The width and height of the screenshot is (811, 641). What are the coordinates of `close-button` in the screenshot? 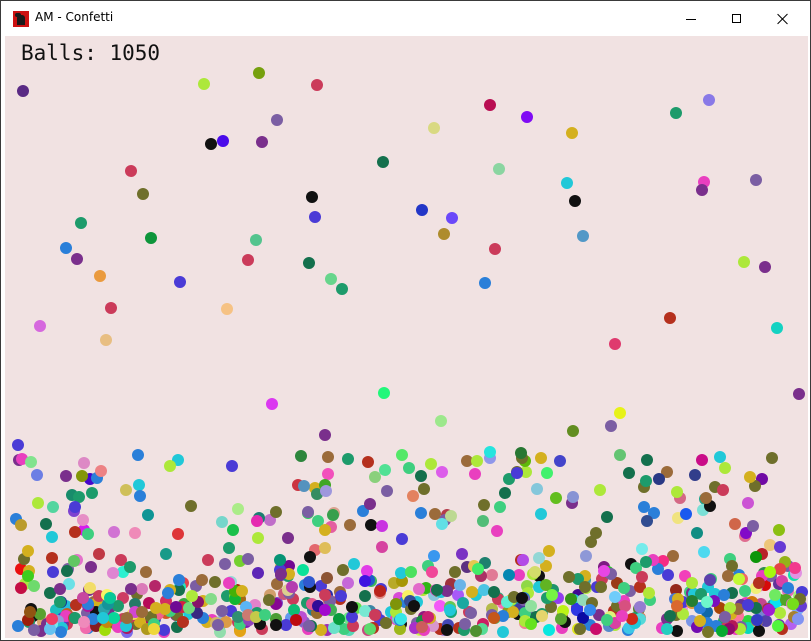 It's located at (783, 18).